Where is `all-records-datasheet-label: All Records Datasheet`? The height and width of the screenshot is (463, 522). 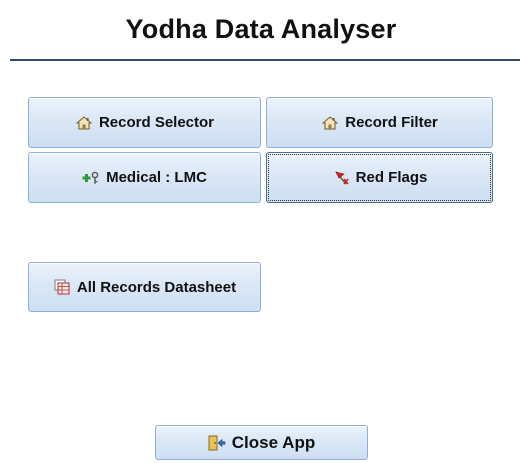
all-records-datasheet-label: All Records Datasheet is located at coordinates (156, 287).